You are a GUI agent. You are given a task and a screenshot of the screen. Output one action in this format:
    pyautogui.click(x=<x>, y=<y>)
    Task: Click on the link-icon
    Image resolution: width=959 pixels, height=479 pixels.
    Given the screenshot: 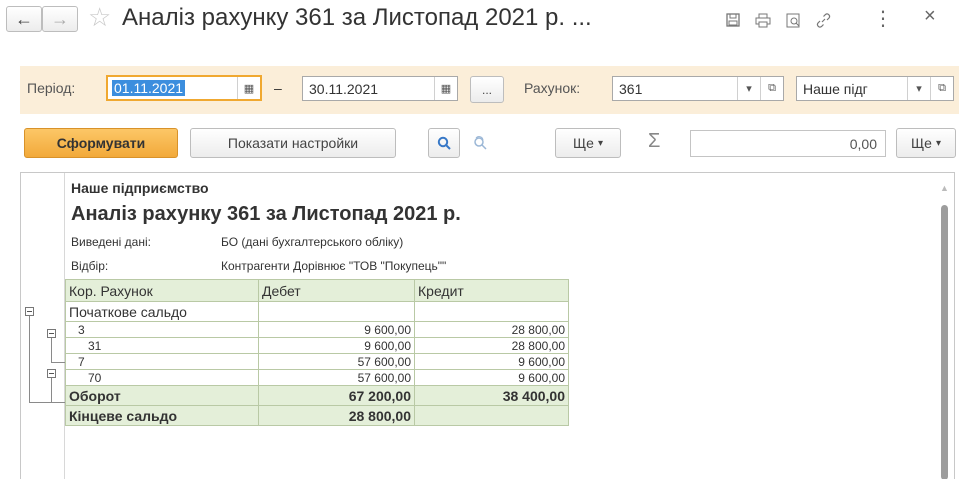 What is the action you would take?
    pyautogui.click(x=823, y=20)
    